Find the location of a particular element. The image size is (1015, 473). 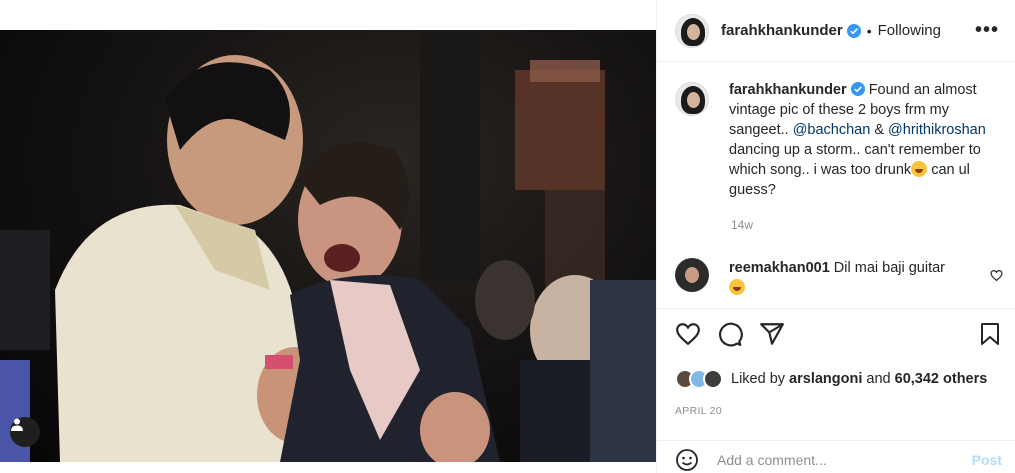

post-date: APRIL 20 is located at coordinates (698, 411).